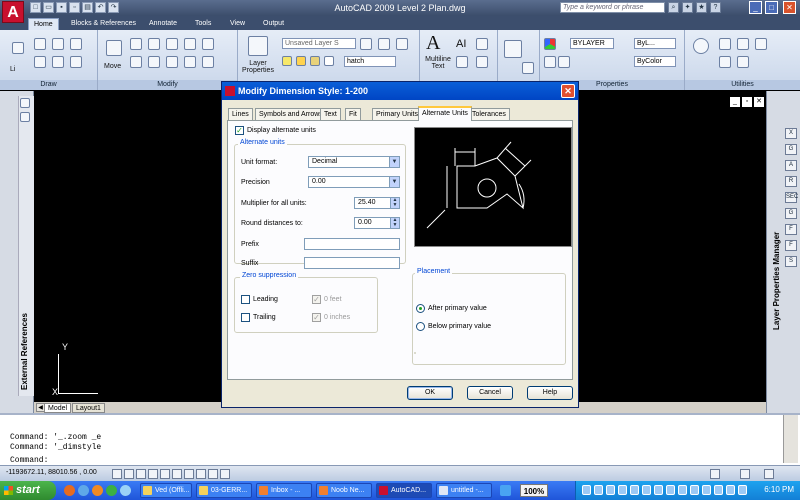 This screenshot has height=500, width=800. I want to click on display-alternate-units-label: Display alternate units, so click(281, 130).